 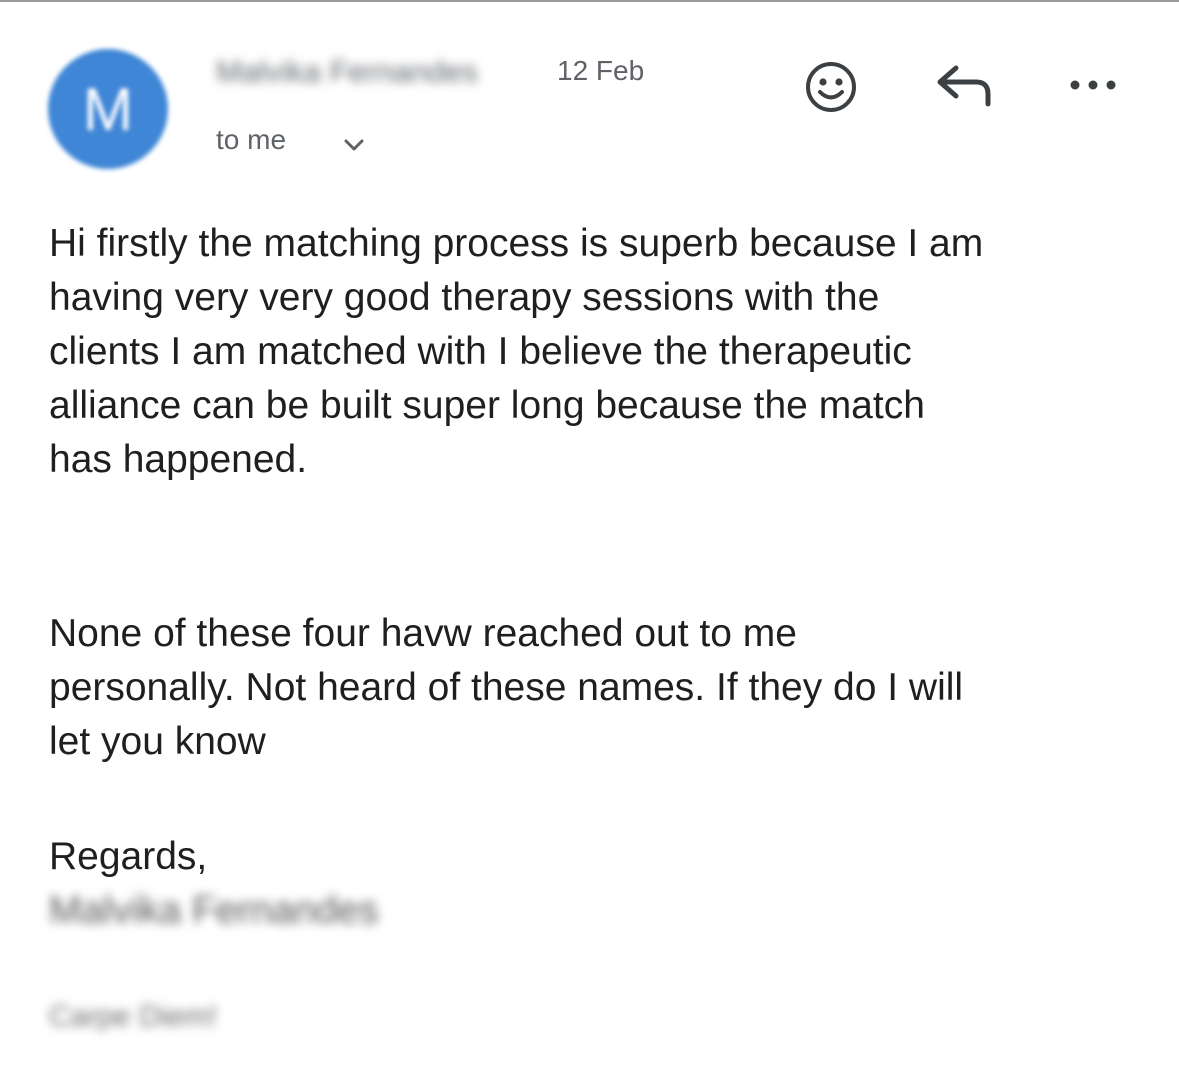 I want to click on add-reaction-button, so click(x=831, y=87).